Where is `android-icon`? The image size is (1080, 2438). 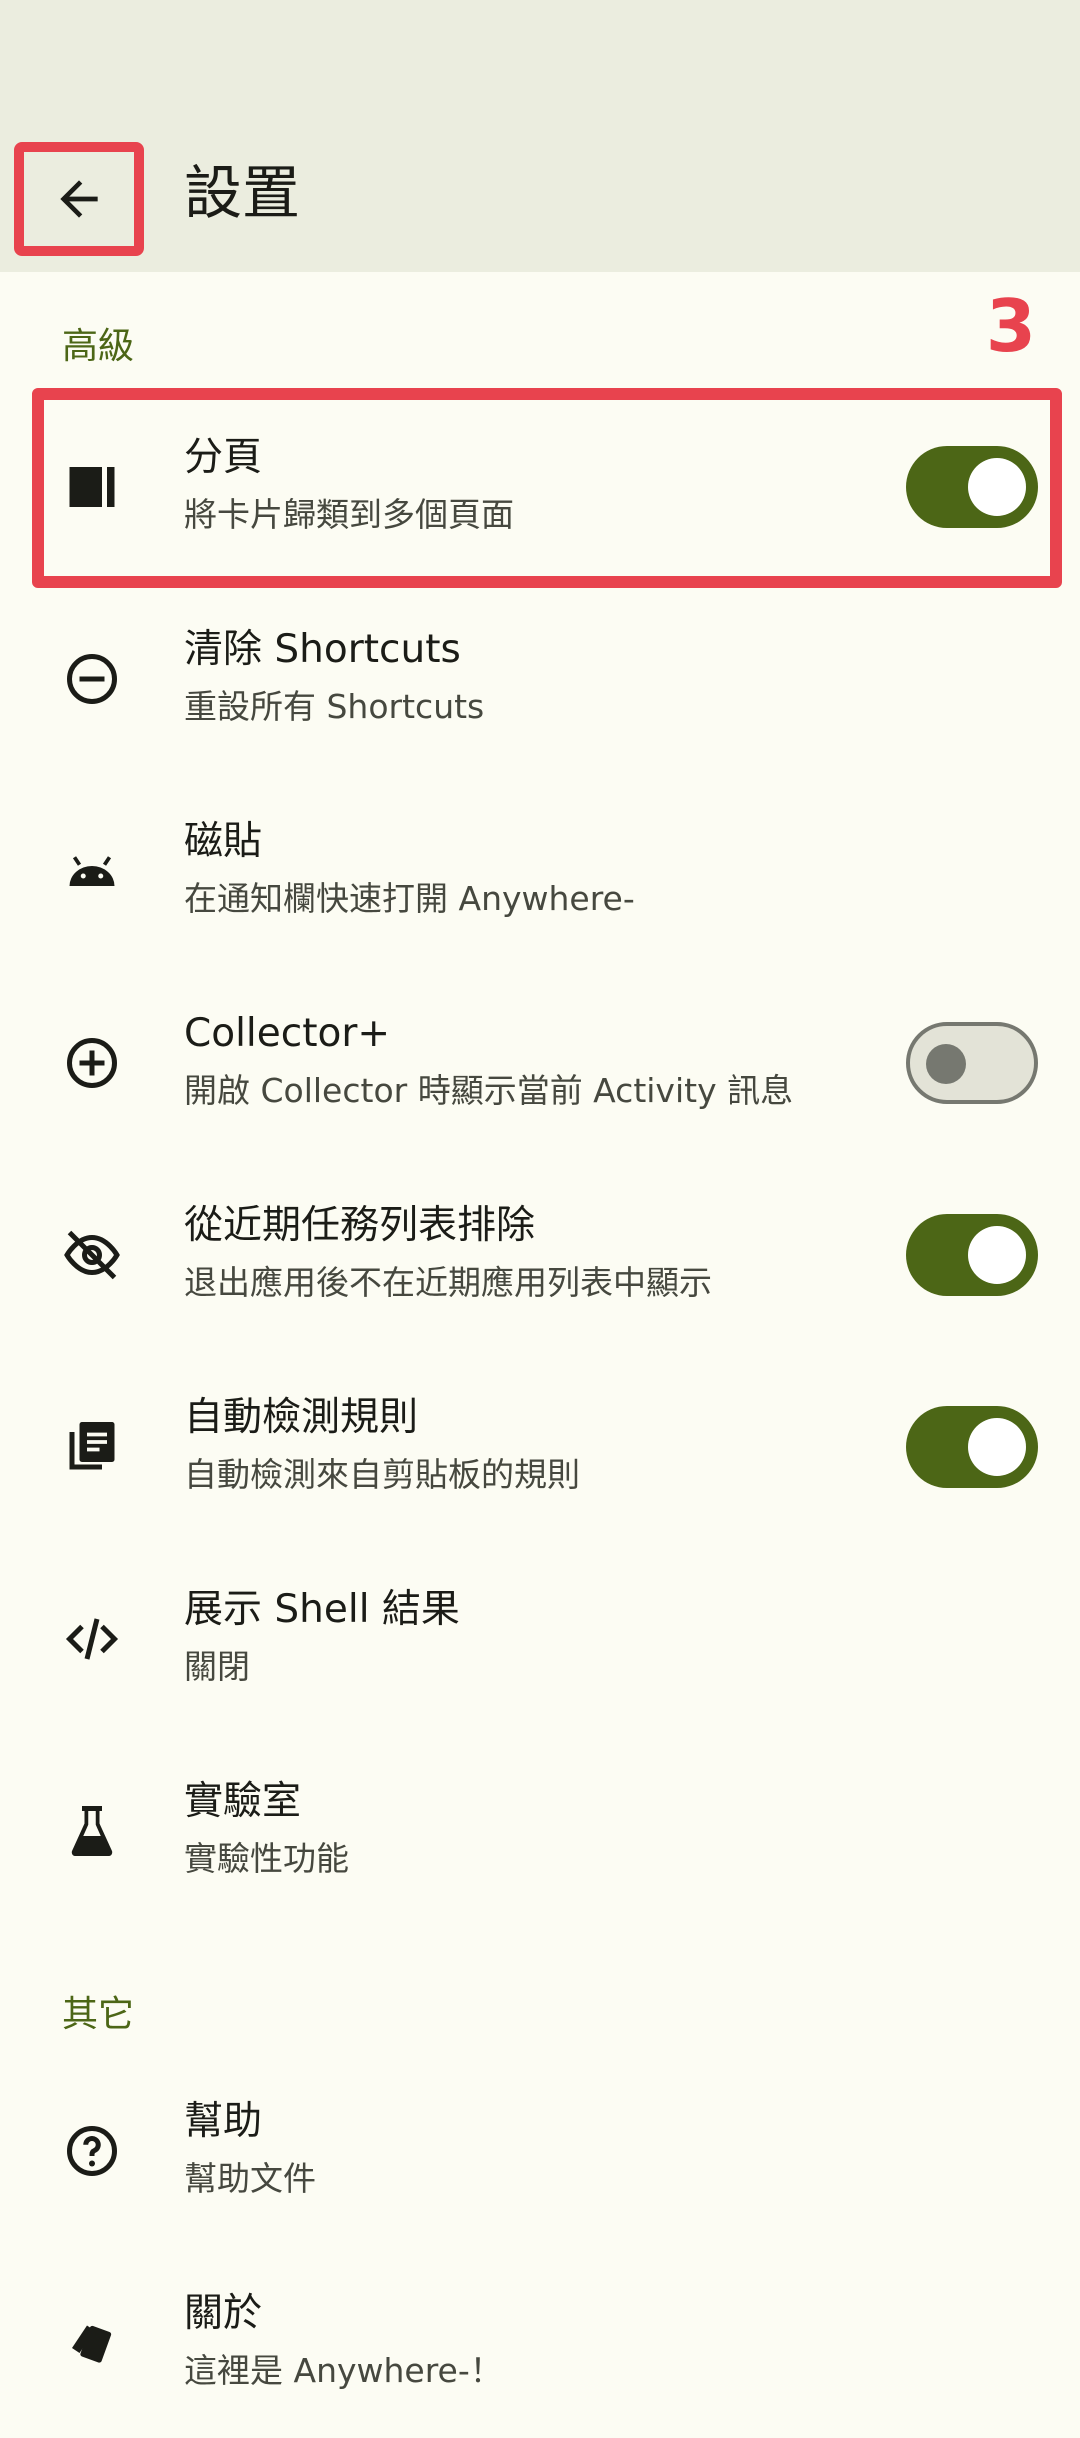
android-icon is located at coordinates (92, 871).